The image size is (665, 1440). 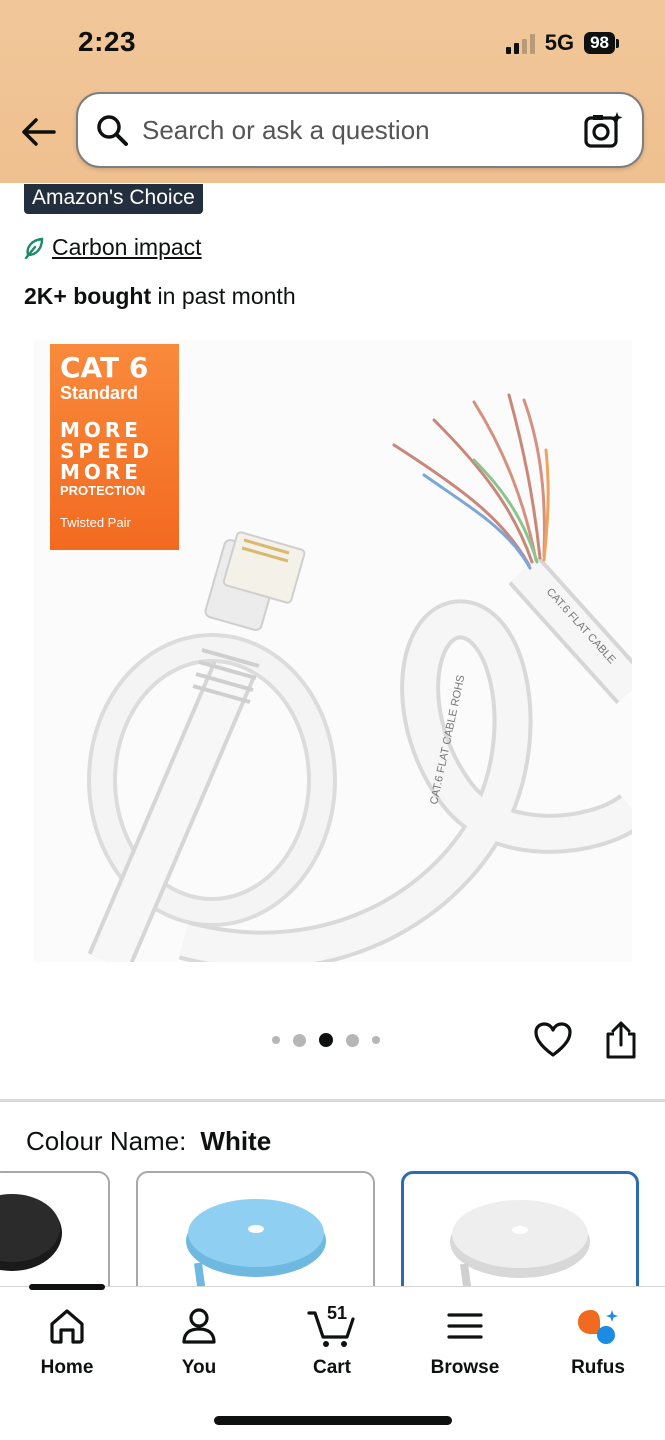 What do you see at coordinates (333, 1420) in the screenshot?
I see `home-indicator-bar` at bounding box center [333, 1420].